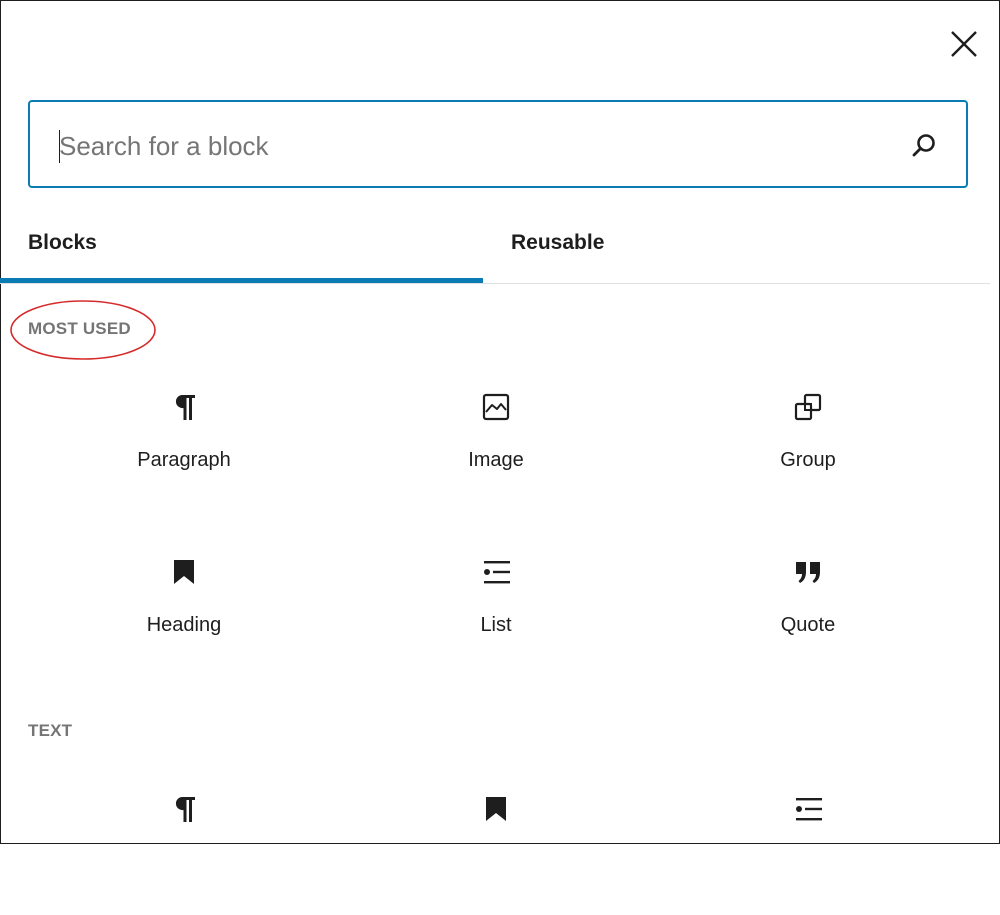 The width and height of the screenshot is (1000, 915). What do you see at coordinates (496, 855) in the screenshot?
I see `block-heading` at bounding box center [496, 855].